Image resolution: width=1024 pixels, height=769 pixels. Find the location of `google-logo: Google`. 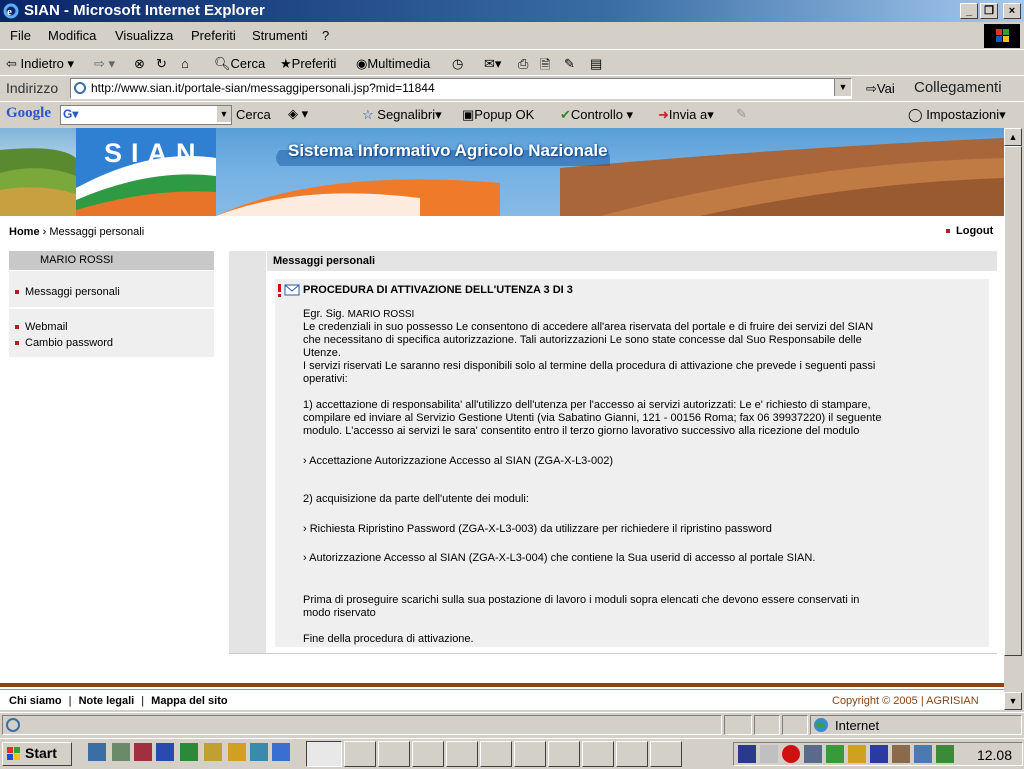

google-logo: Google is located at coordinates (28, 113).